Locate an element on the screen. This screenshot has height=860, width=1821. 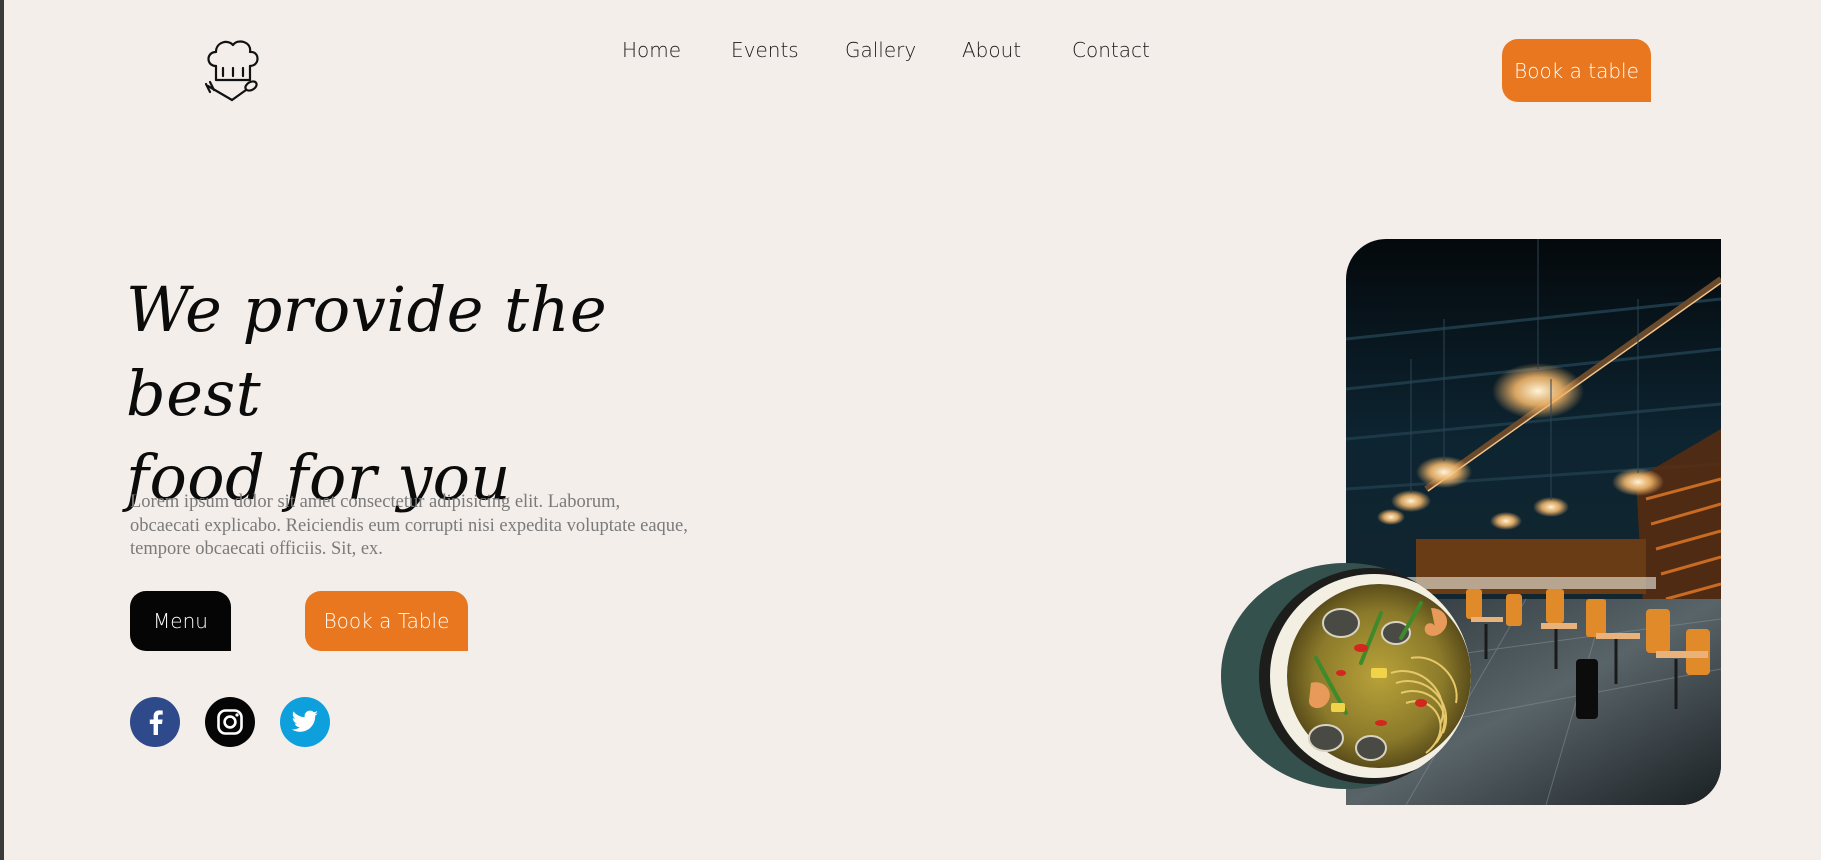
nav-gallery: Gallery is located at coordinates (880, 50).